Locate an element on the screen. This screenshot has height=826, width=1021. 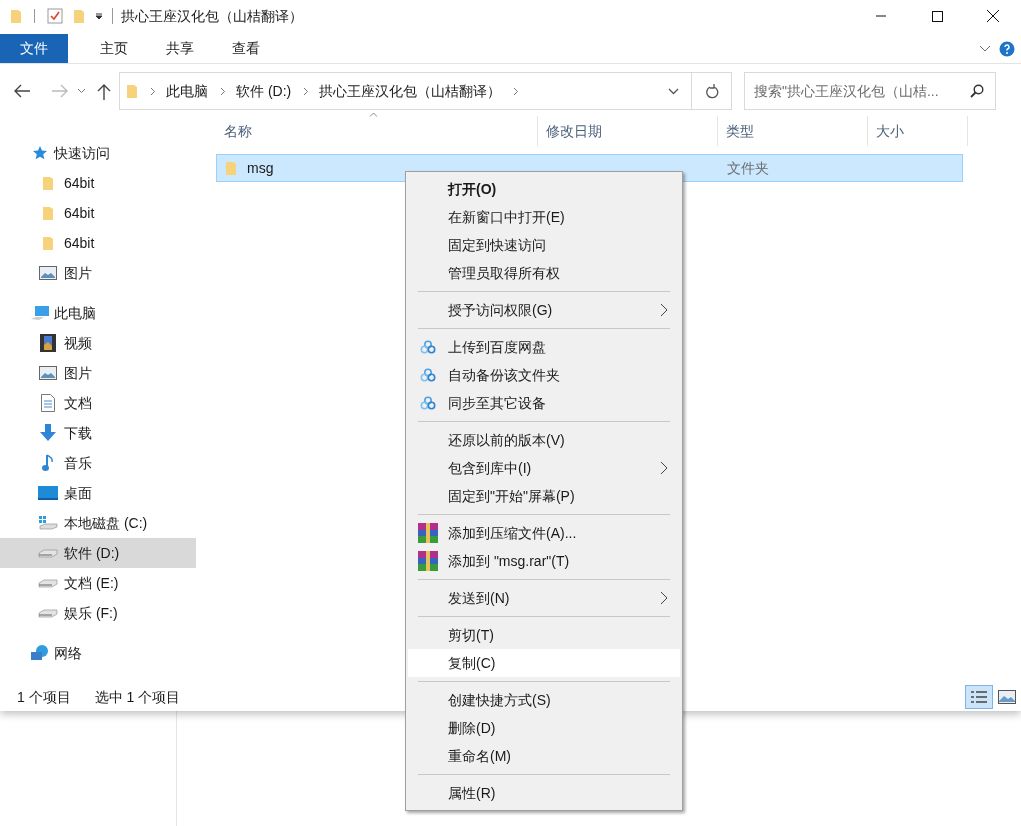
menu-item: 删除(D) is located at coordinates (544, 728).